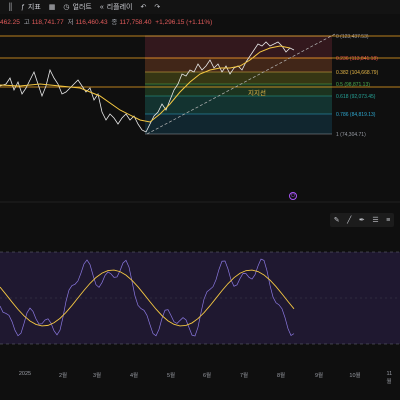 The width and height of the screenshot is (400, 400). What do you see at coordinates (171, 376) in the screenshot?
I see `month-label: 5월` at bounding box center [171, 376].